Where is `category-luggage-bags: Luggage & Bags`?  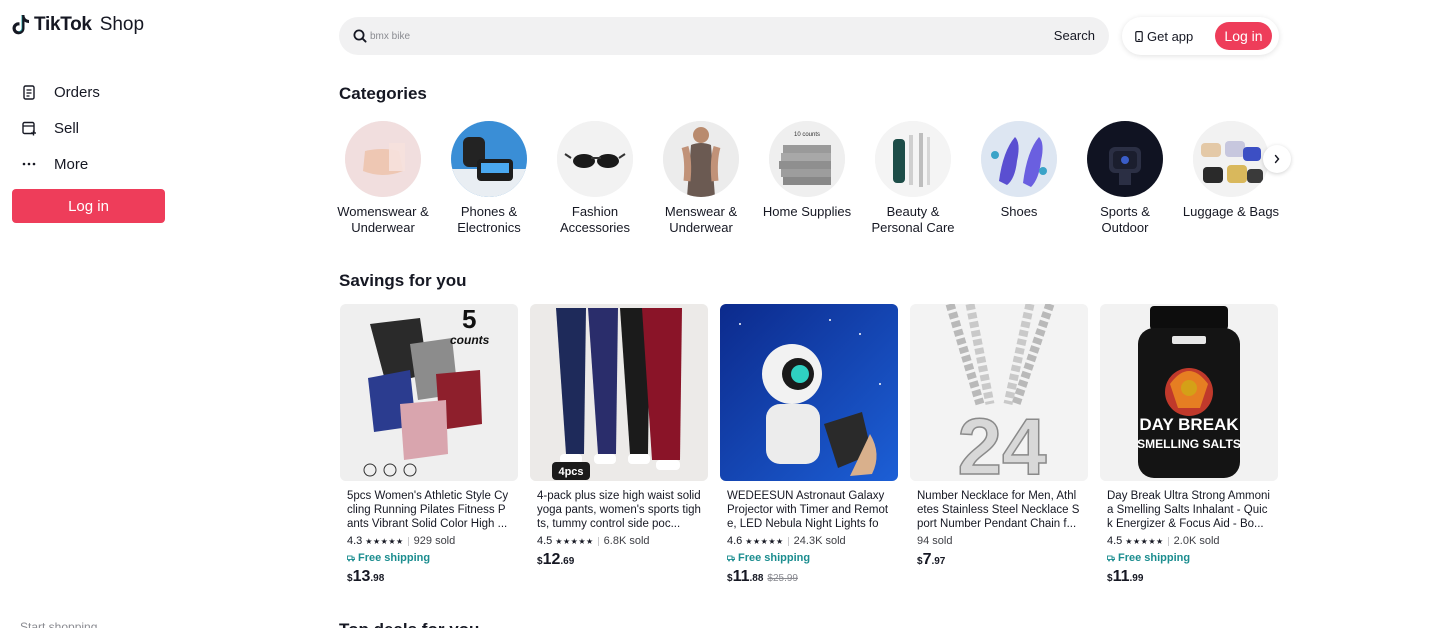 category-luggage-bags: Luggage & Bags is located at coordinates (1231, 170).